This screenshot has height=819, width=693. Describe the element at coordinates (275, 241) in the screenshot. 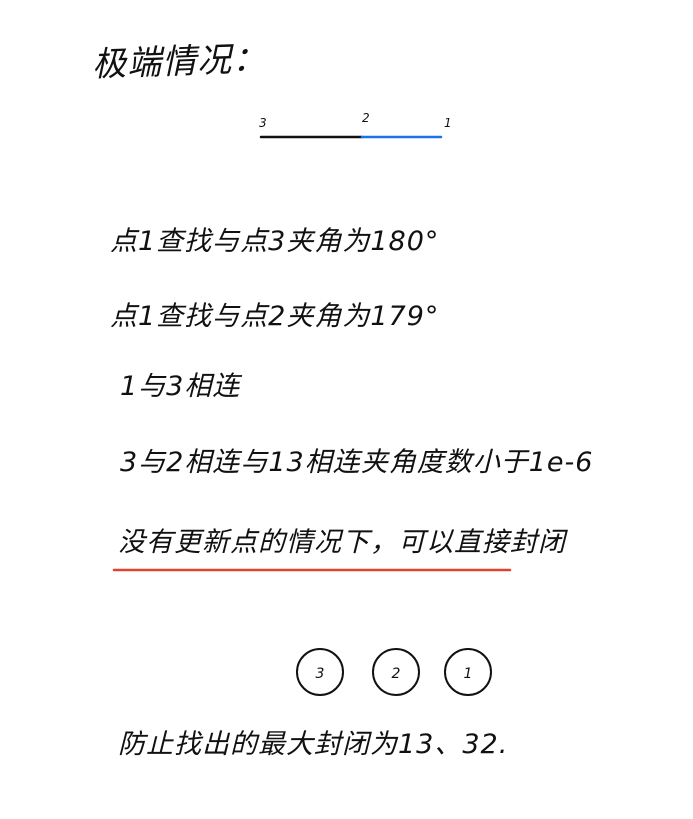

I see `note-line-1: 点1查找与点3夹角为180°` at that location.